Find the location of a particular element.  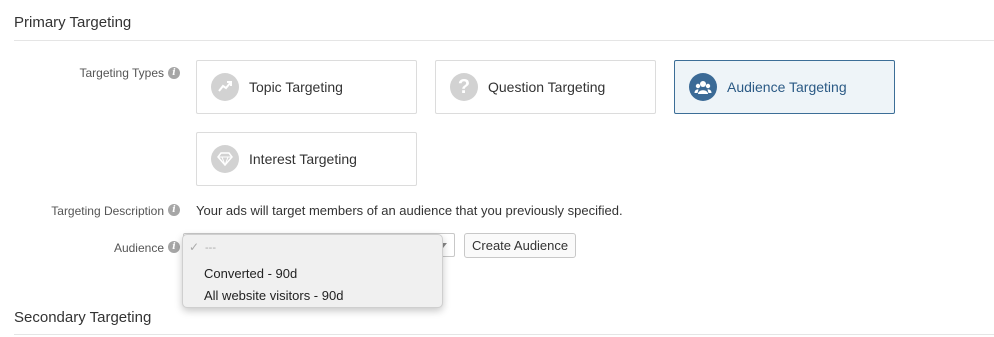

dropdown-option: All website visitors - 90d is located at coordinates (273, 295).